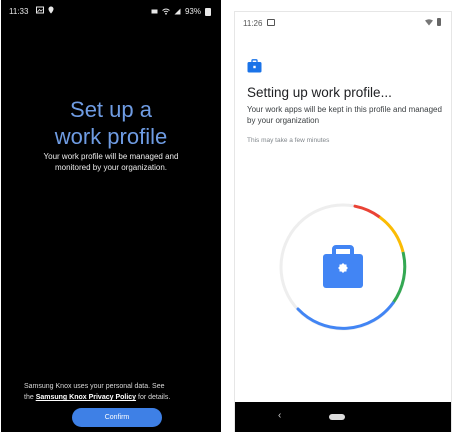 This screenshot has height=432, width=453. Describe the element at coordinates (253, 23) in the screenshot. I see `status-time: 11:26` at that location.